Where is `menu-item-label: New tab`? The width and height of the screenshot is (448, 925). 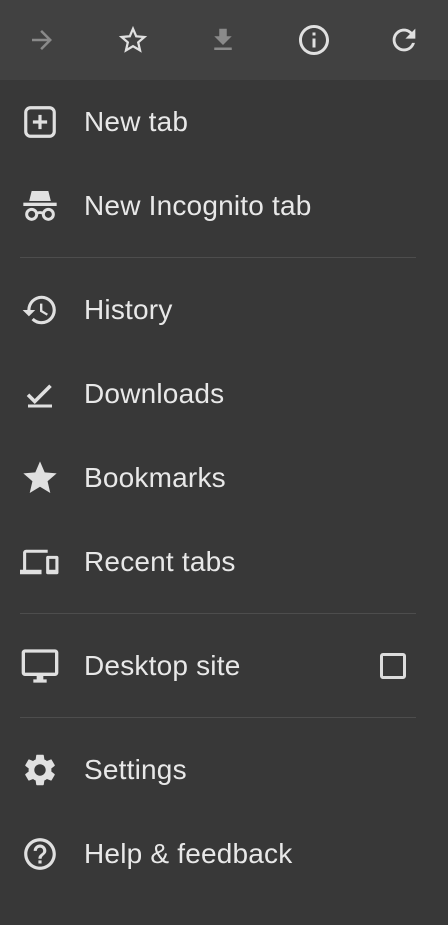 menu-item-label: New tab is located at coordinates (136, 121).